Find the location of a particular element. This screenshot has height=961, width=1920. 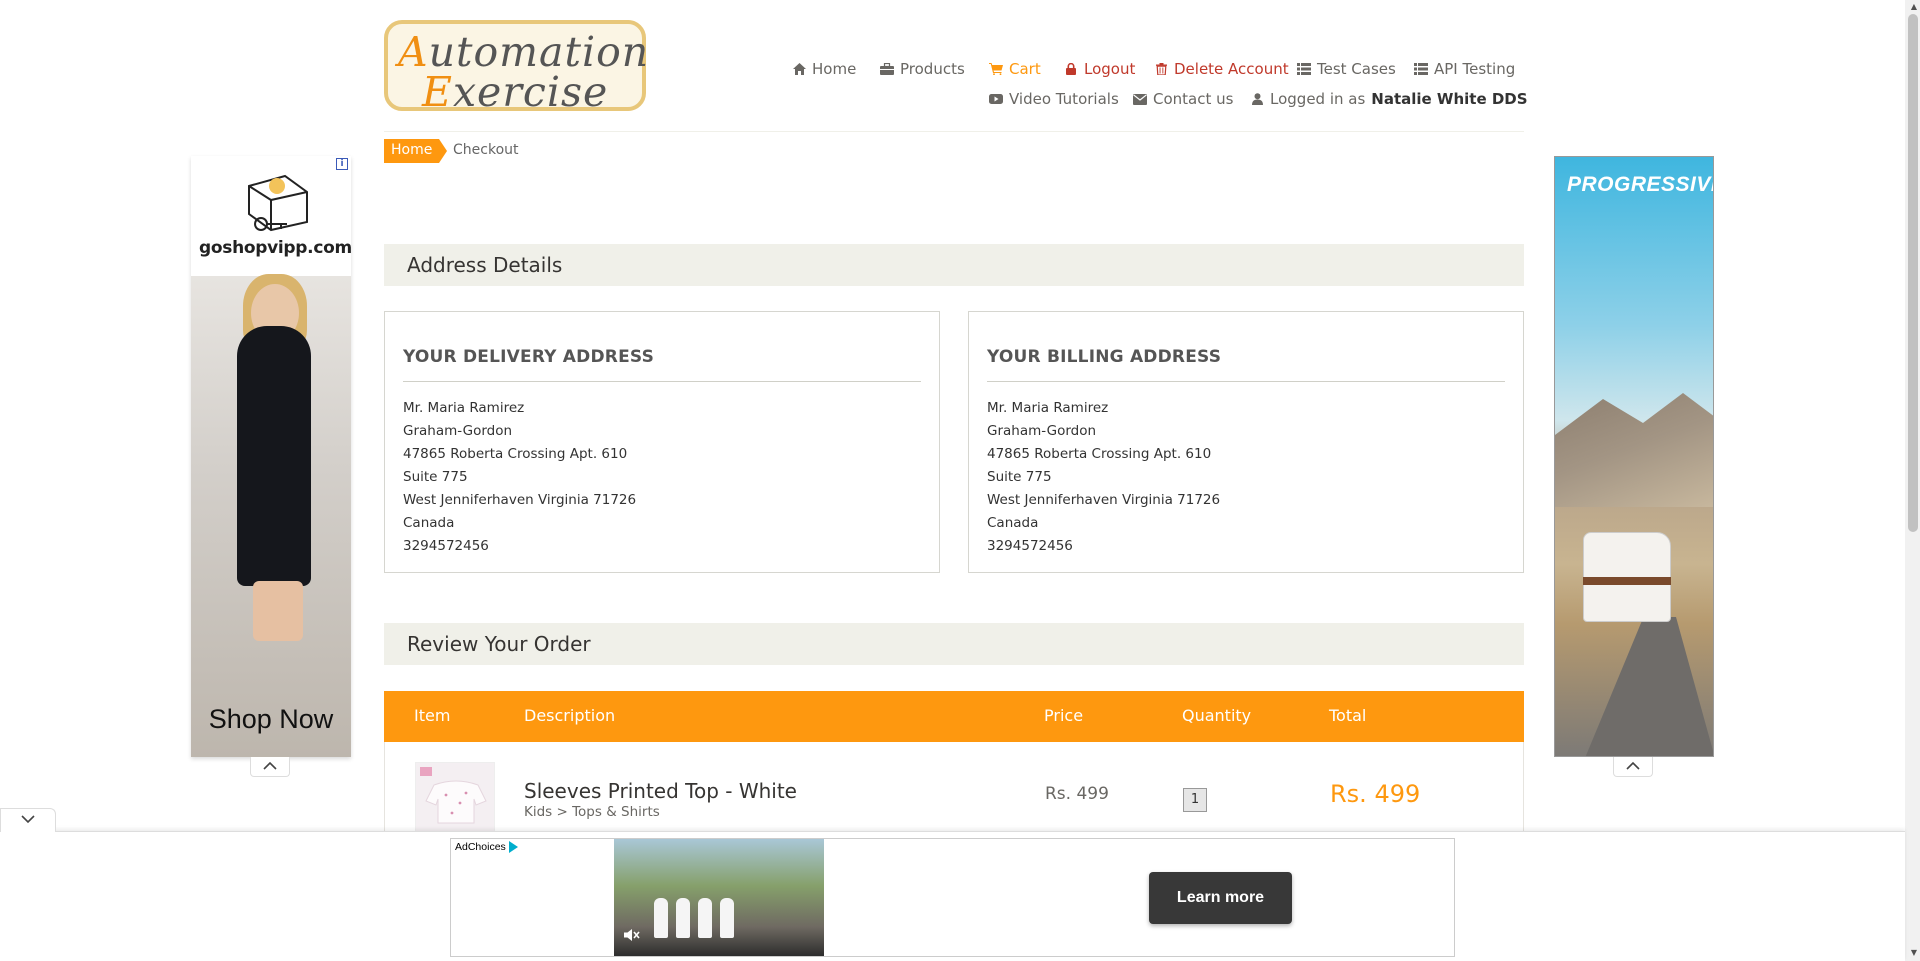

nav-products: Products is located at coordinates (922, 69).